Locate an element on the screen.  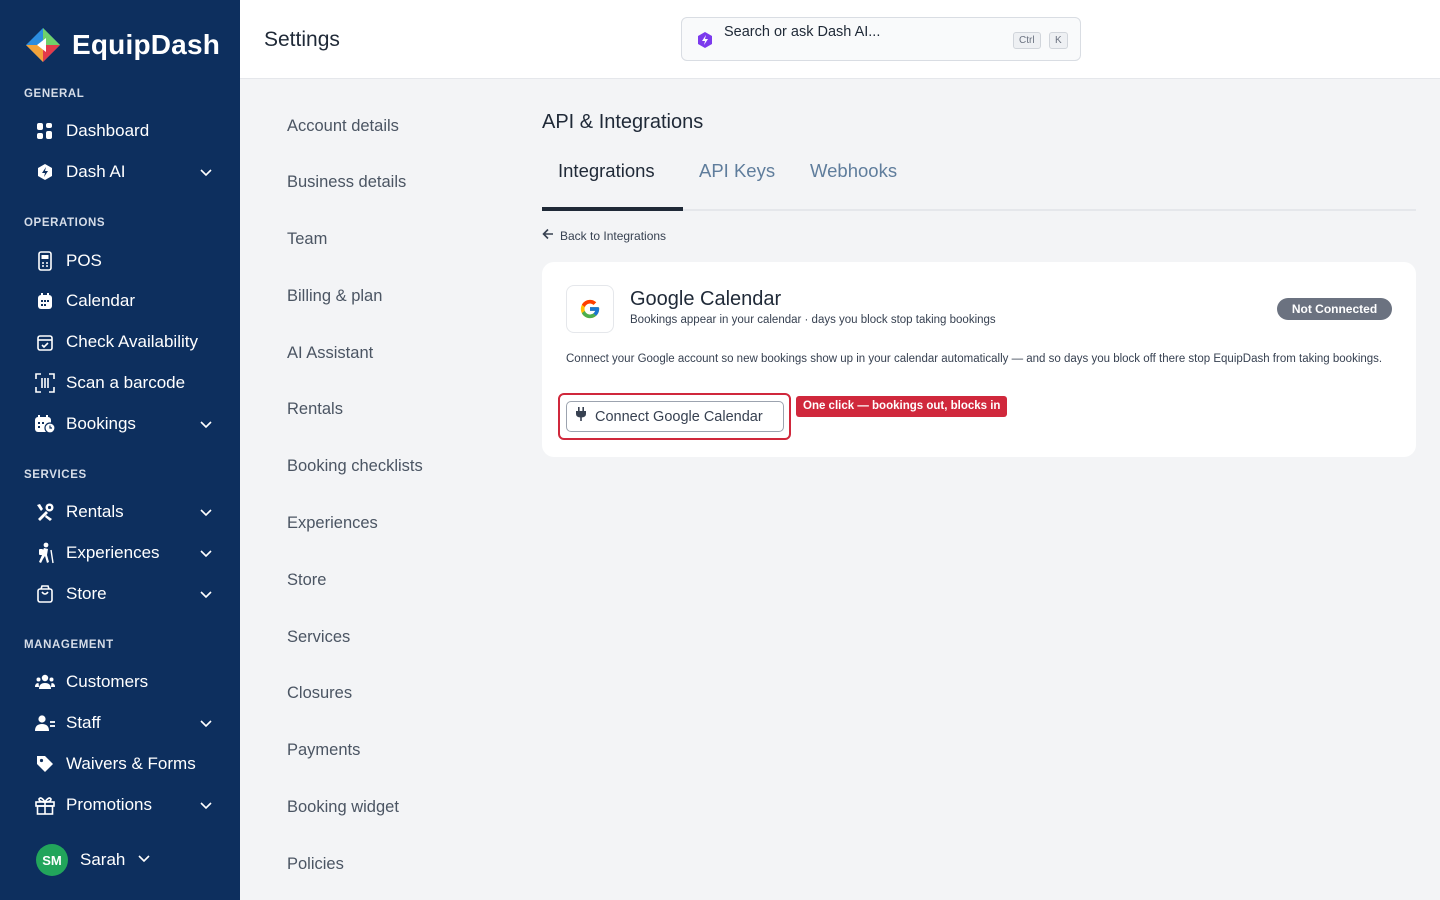
bookings-icon is located at coordinates (45, 424).